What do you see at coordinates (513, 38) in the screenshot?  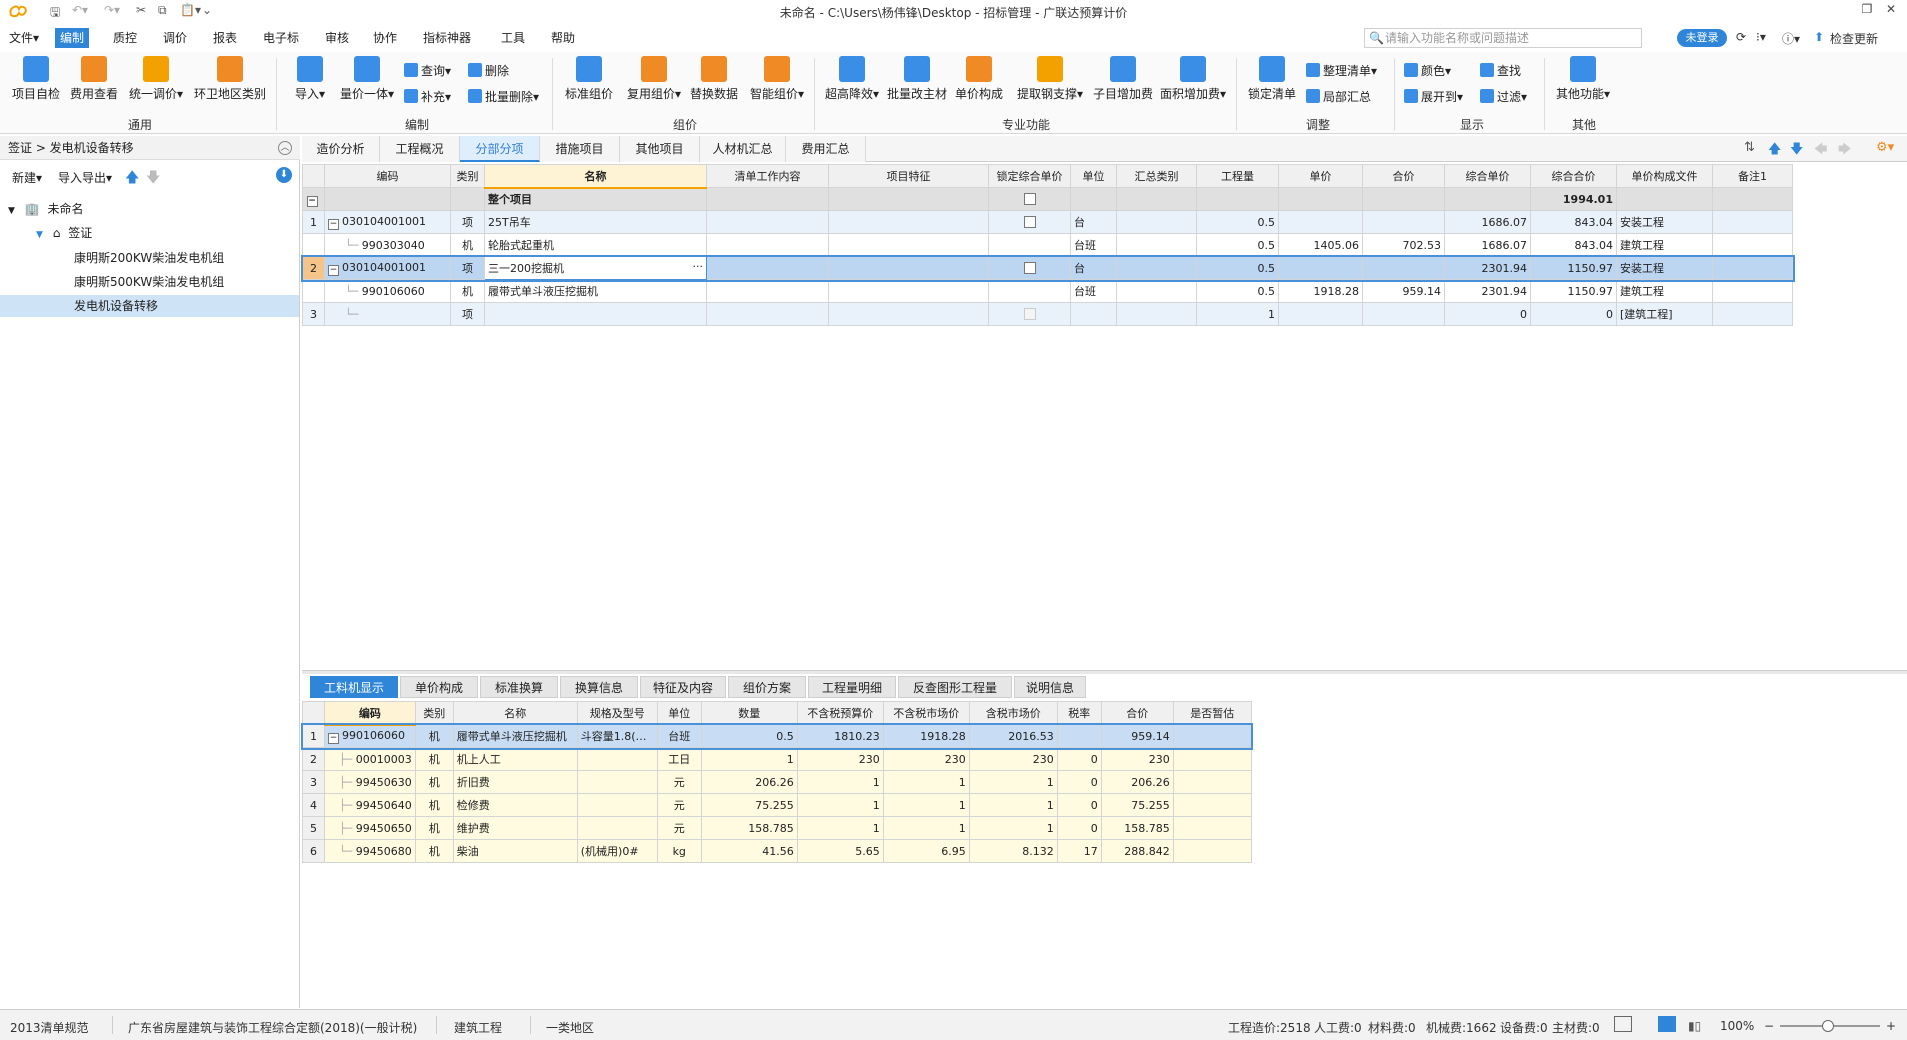 I see `menu-tools: 工具` at bounding box center [513, 38].